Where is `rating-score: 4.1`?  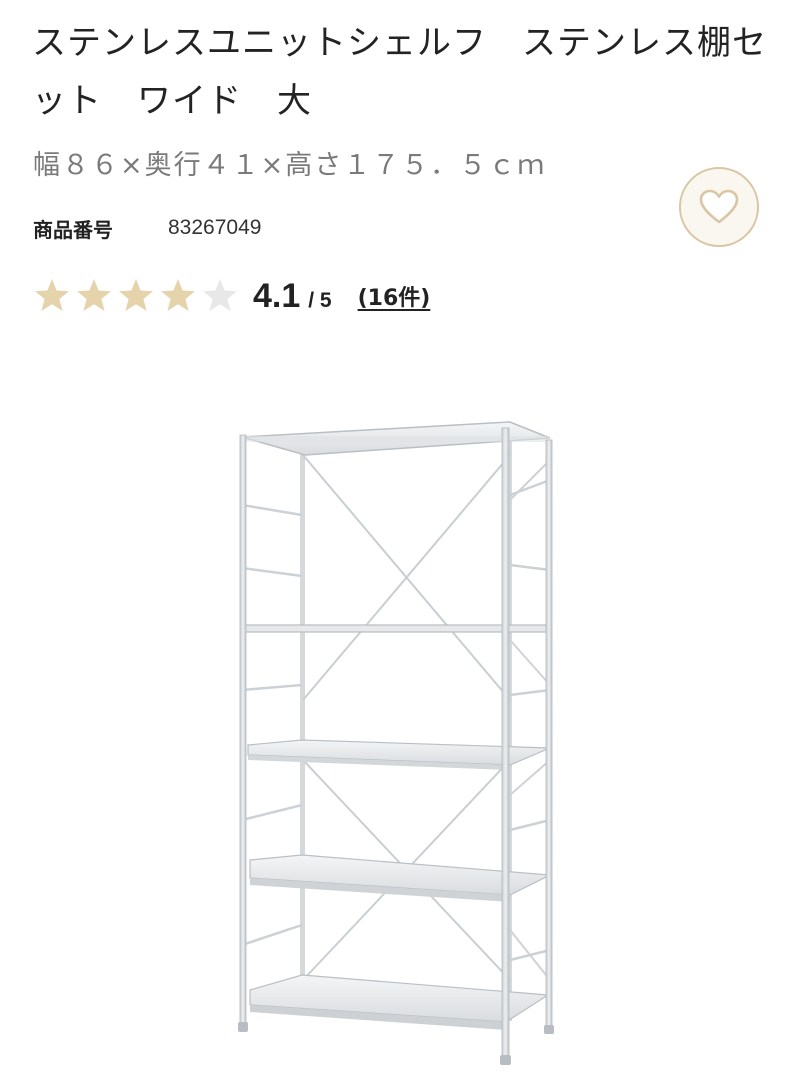 rating-score: 4.1 is located at coordinates (277, 295).